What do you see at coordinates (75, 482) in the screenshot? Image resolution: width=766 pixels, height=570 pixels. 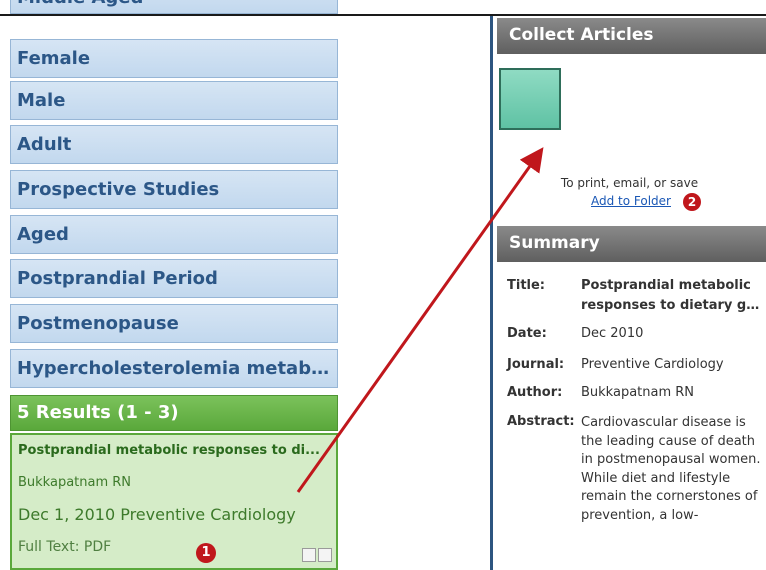 I see `result-author: Bukkapatnam RN` at bounding box center [75, 482].